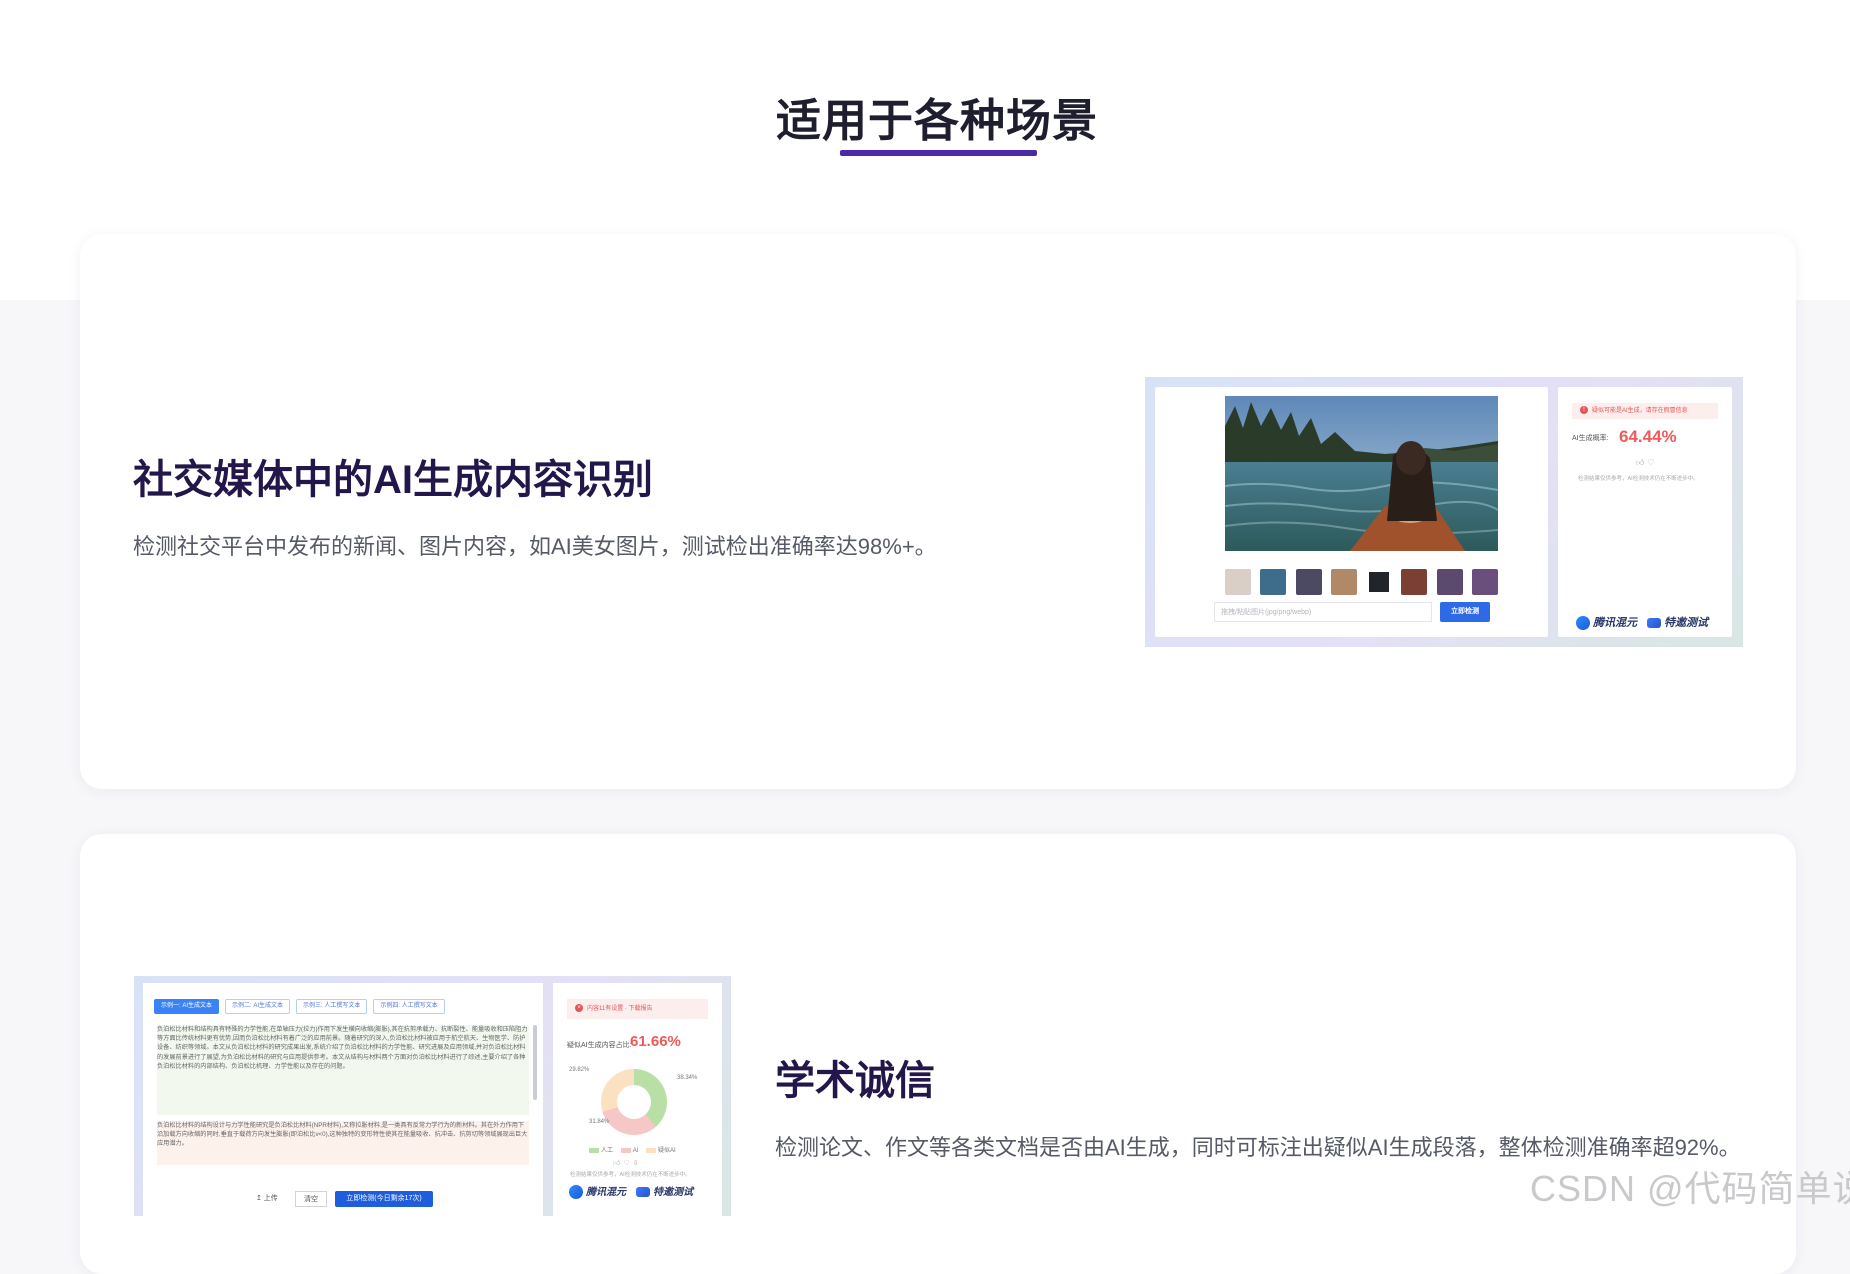  Describe the element at coordinates (938, 153) in the screenshot. I see `title-underline` at that location.